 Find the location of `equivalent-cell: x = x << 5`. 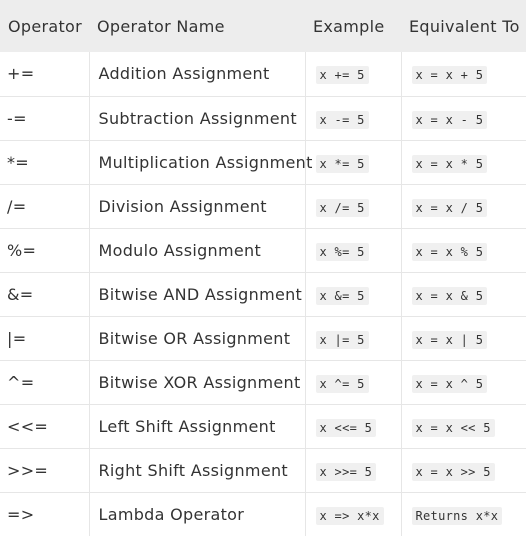

equivalent-cell: x = x << 5 is located at coordinates (463, 426).